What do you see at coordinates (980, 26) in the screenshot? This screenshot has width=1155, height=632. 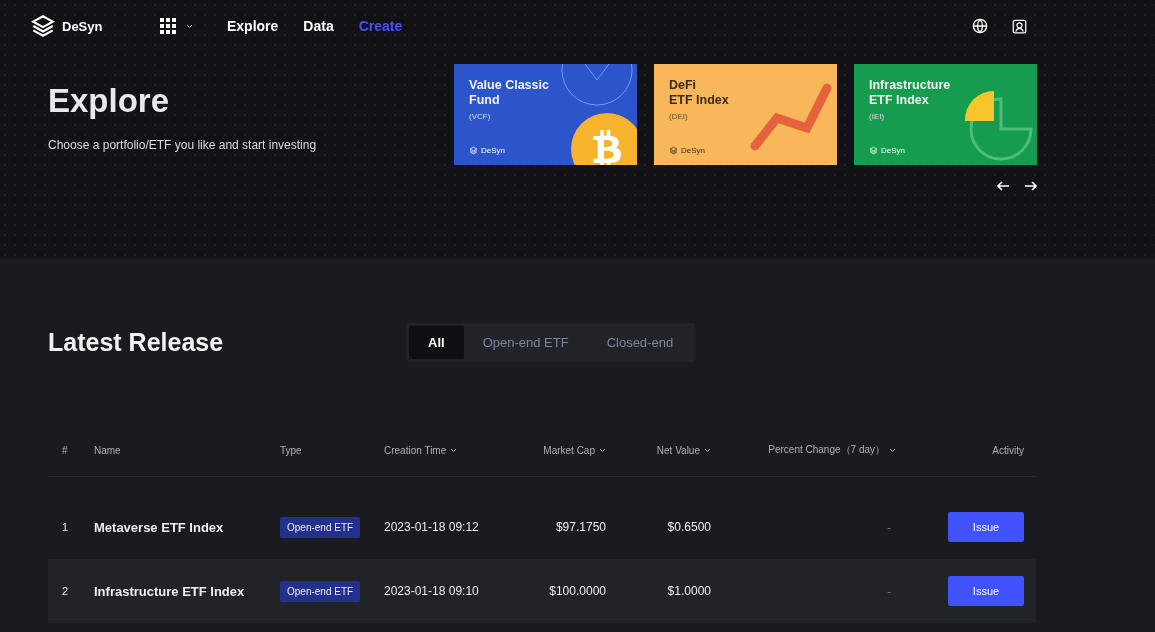 I see `globe-icon` at bounding box center [980, 26].